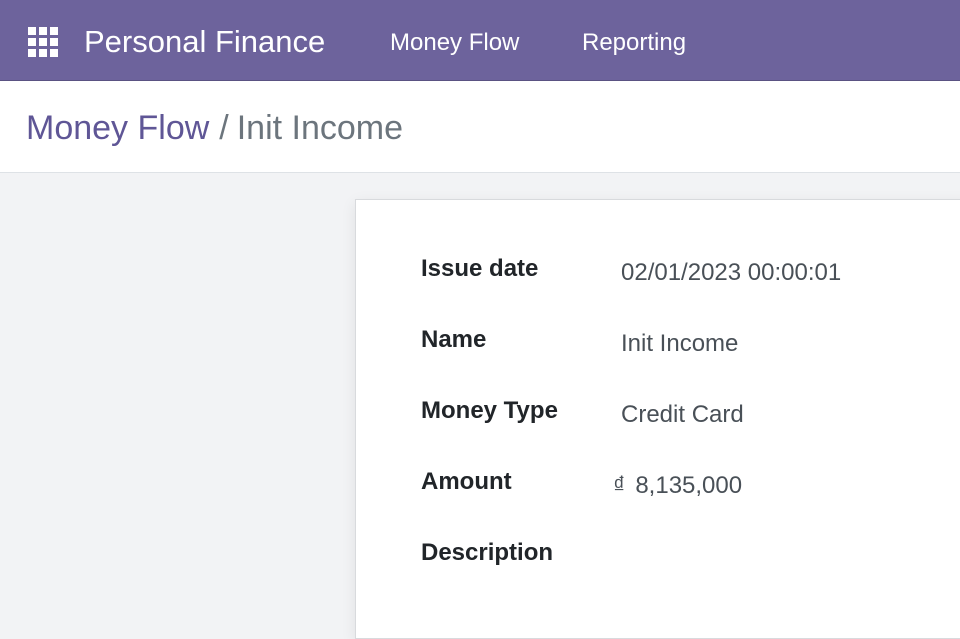 The image size is (960, 639). I want to click on amount-field: ₫ 8,135,000, so click(677, 486).